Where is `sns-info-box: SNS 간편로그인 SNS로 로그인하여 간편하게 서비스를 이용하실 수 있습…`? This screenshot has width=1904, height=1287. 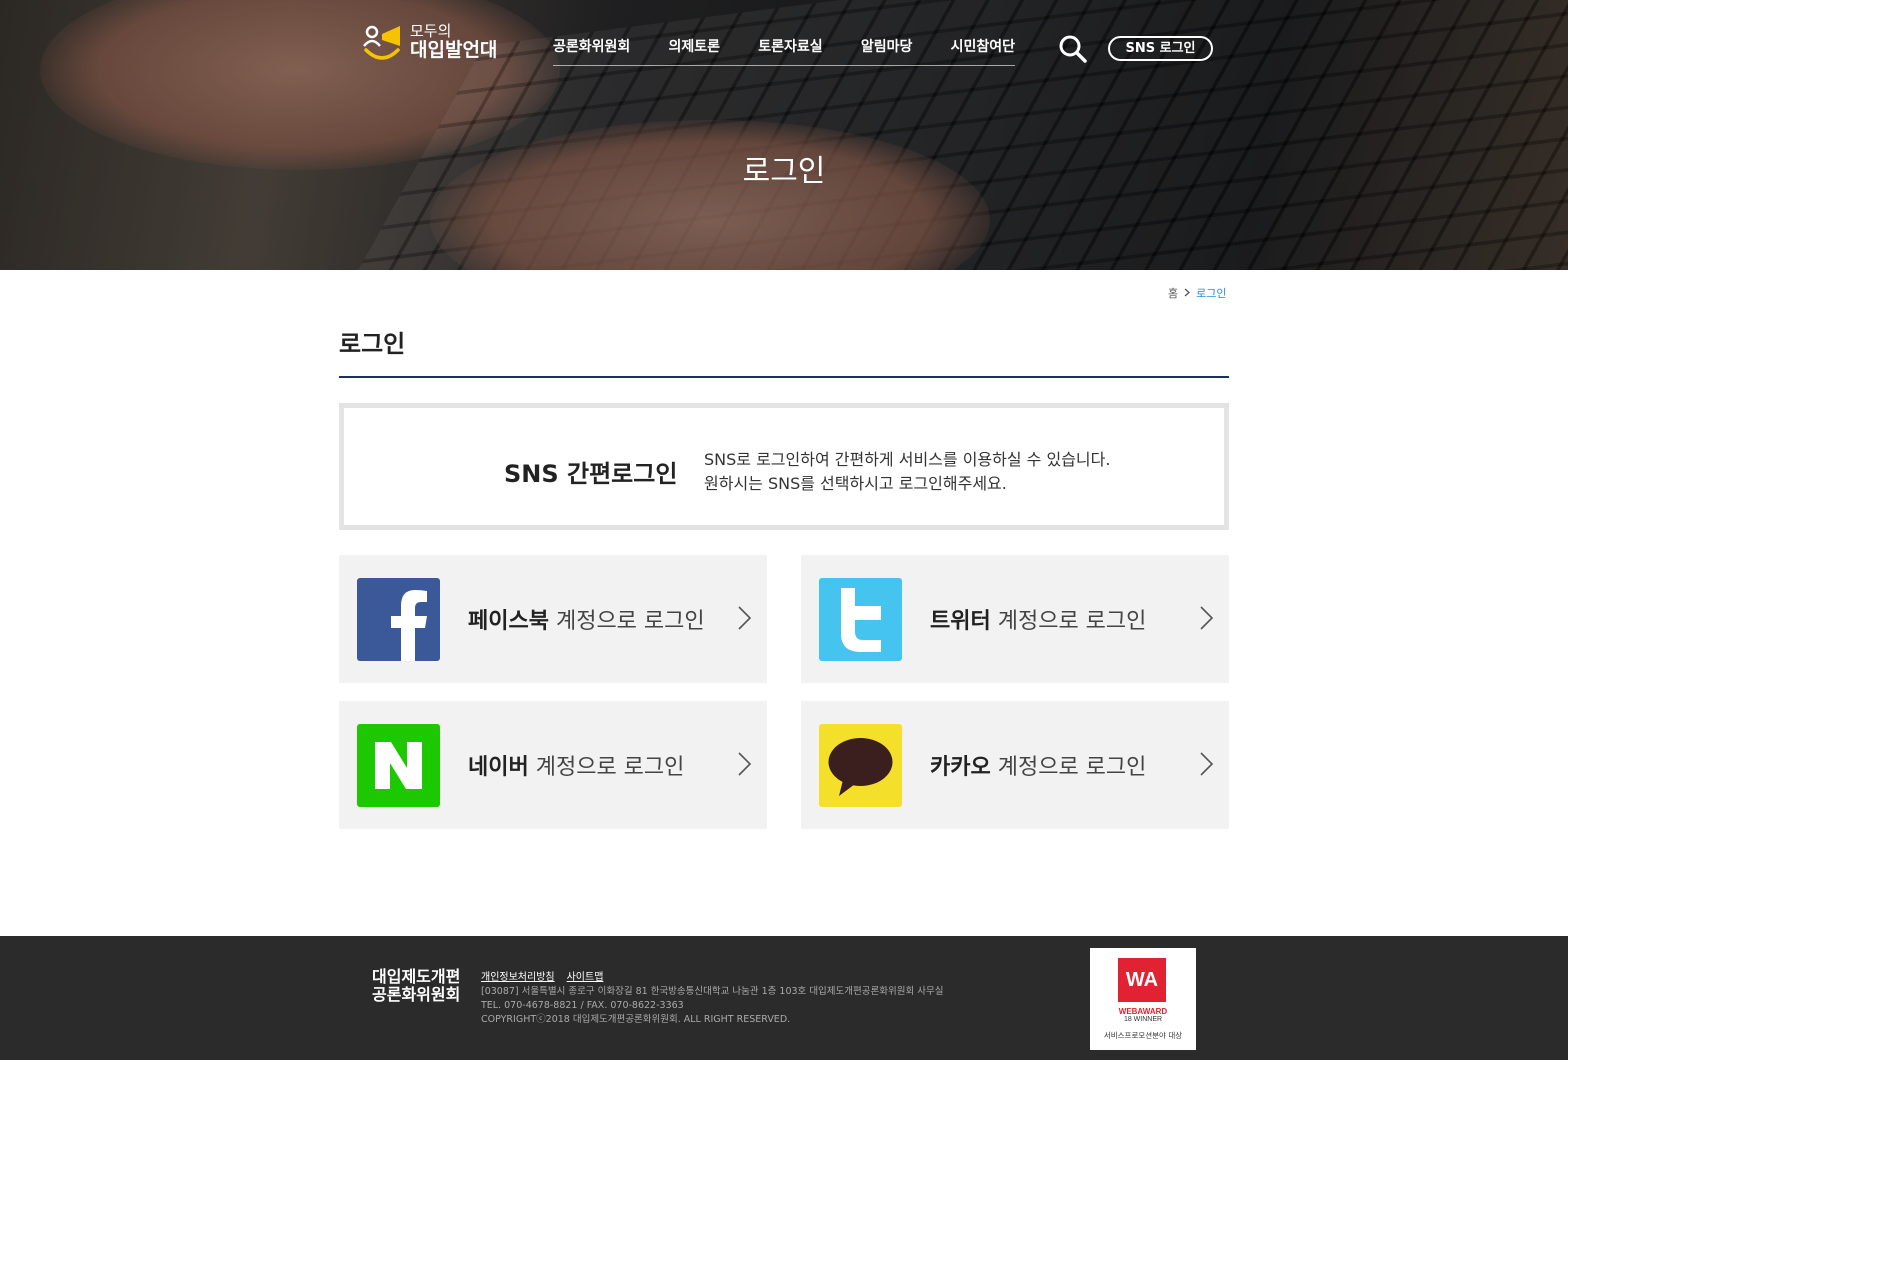
sns-info-box: SNS 간편로그인 SNS로 로그인하여 간편하게 서비스를 이용하실 수 있습… is located at coordinates (784, 466).